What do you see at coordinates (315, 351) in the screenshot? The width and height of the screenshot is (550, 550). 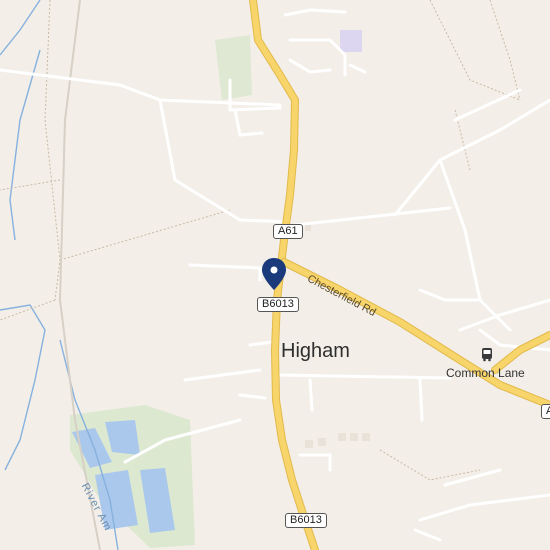 I see `place-label: Higham` at bounding box center [315, 351].